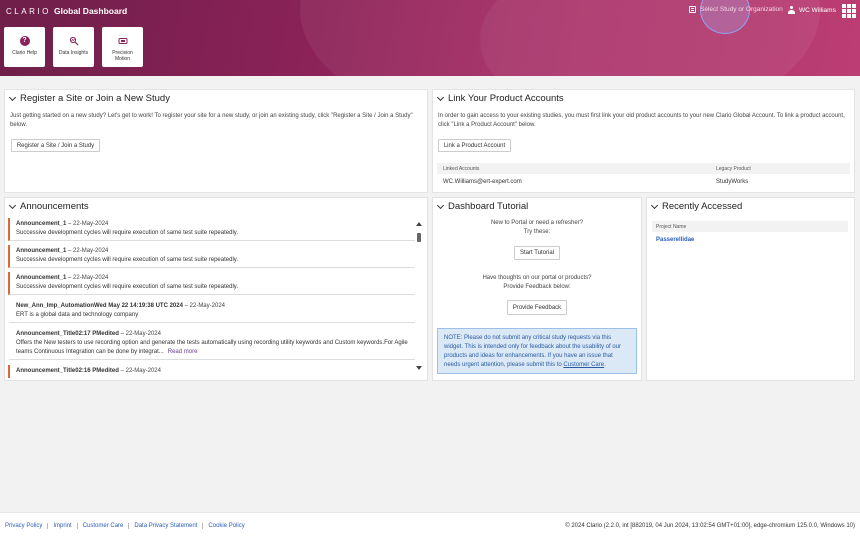 The image size is (860, 538). What do you see at coordinates (671, 227) in the screenshot?
I see `column-header: Project Name` at bounding box center [671, 227].